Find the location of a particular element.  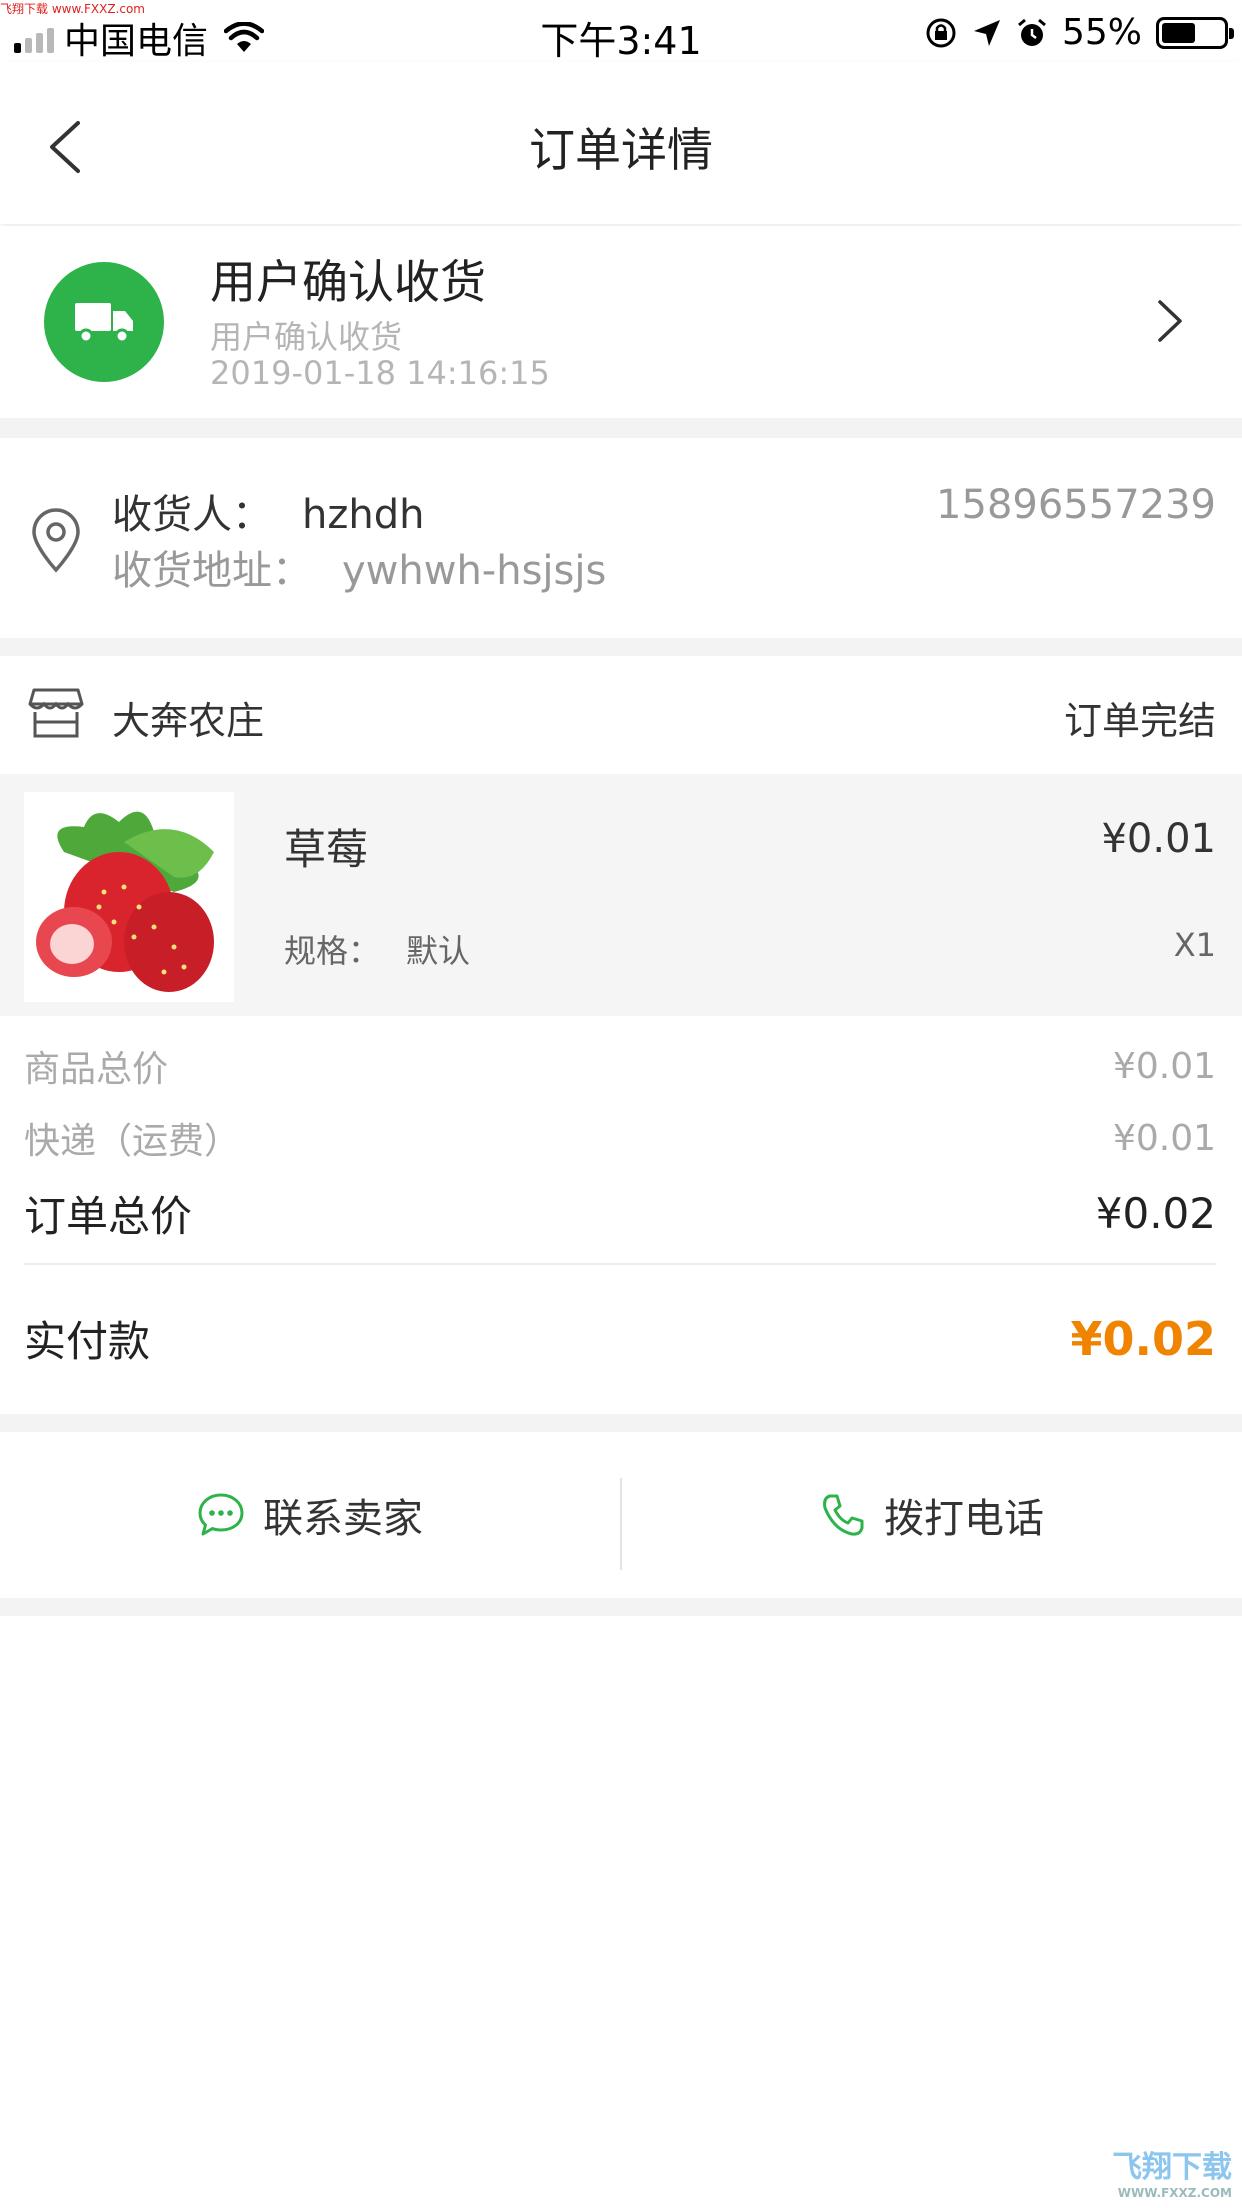

address-section: 收货人： hzhdh 15896557239 收货地址： ywhwh-hsjsjs is located at coordinates (621, 538).